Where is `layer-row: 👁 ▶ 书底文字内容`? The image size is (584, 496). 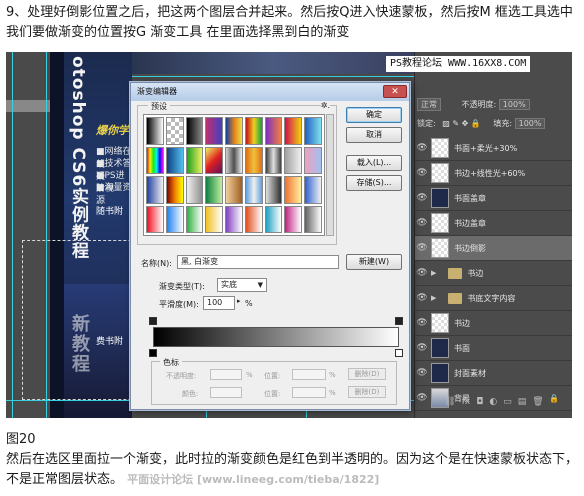 layer-row: 👁 ▶ 书底文字内容 is located at coordinates (493, 298).